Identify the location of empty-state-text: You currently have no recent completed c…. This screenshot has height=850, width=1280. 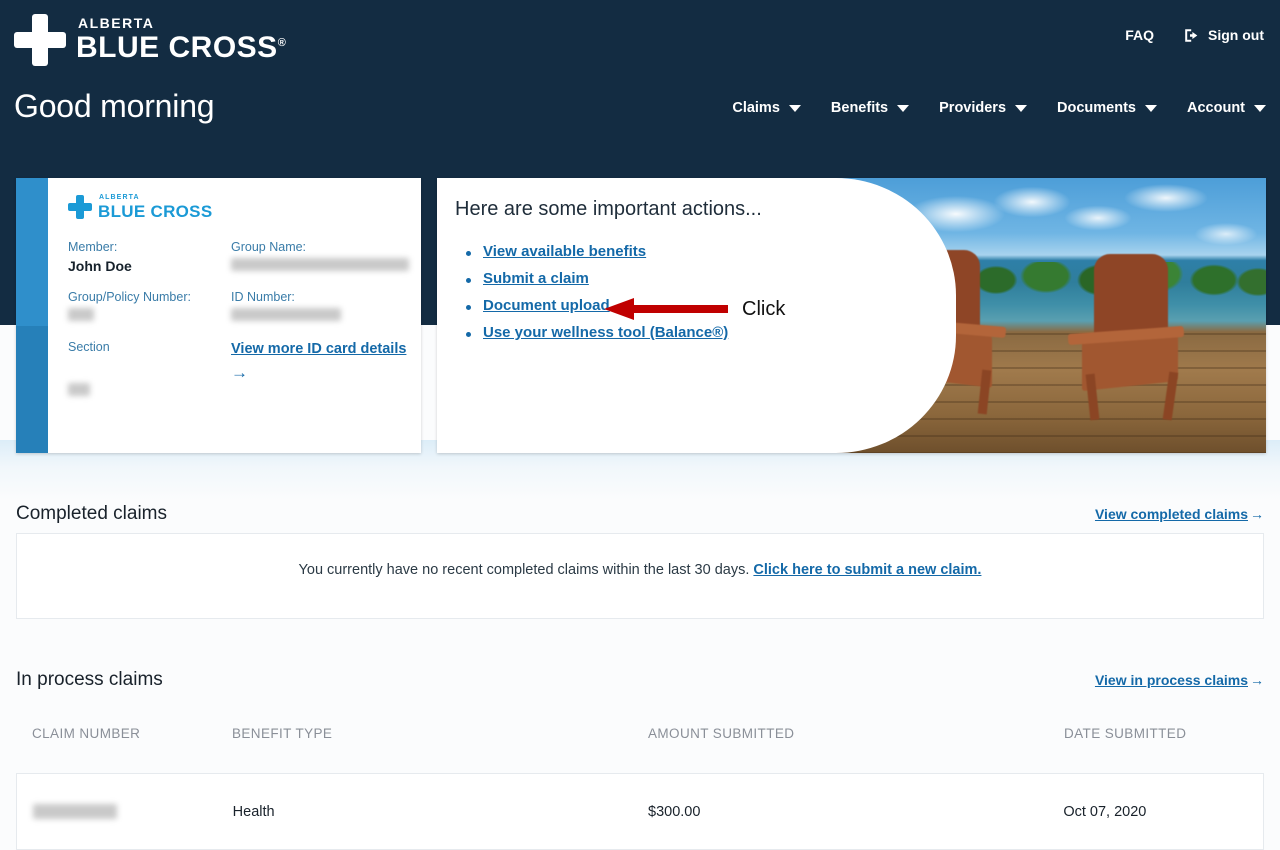
(524, 570).